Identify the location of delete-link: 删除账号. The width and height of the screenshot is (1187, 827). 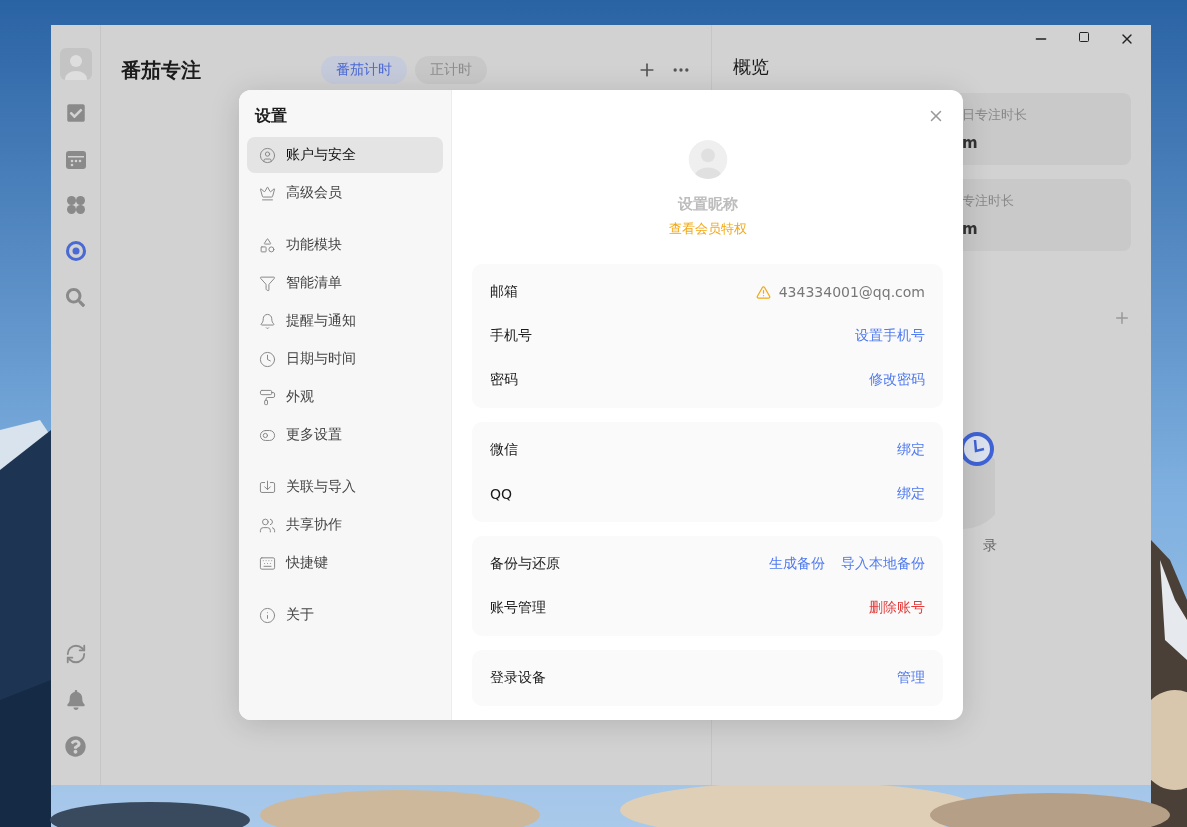
(897, 608).